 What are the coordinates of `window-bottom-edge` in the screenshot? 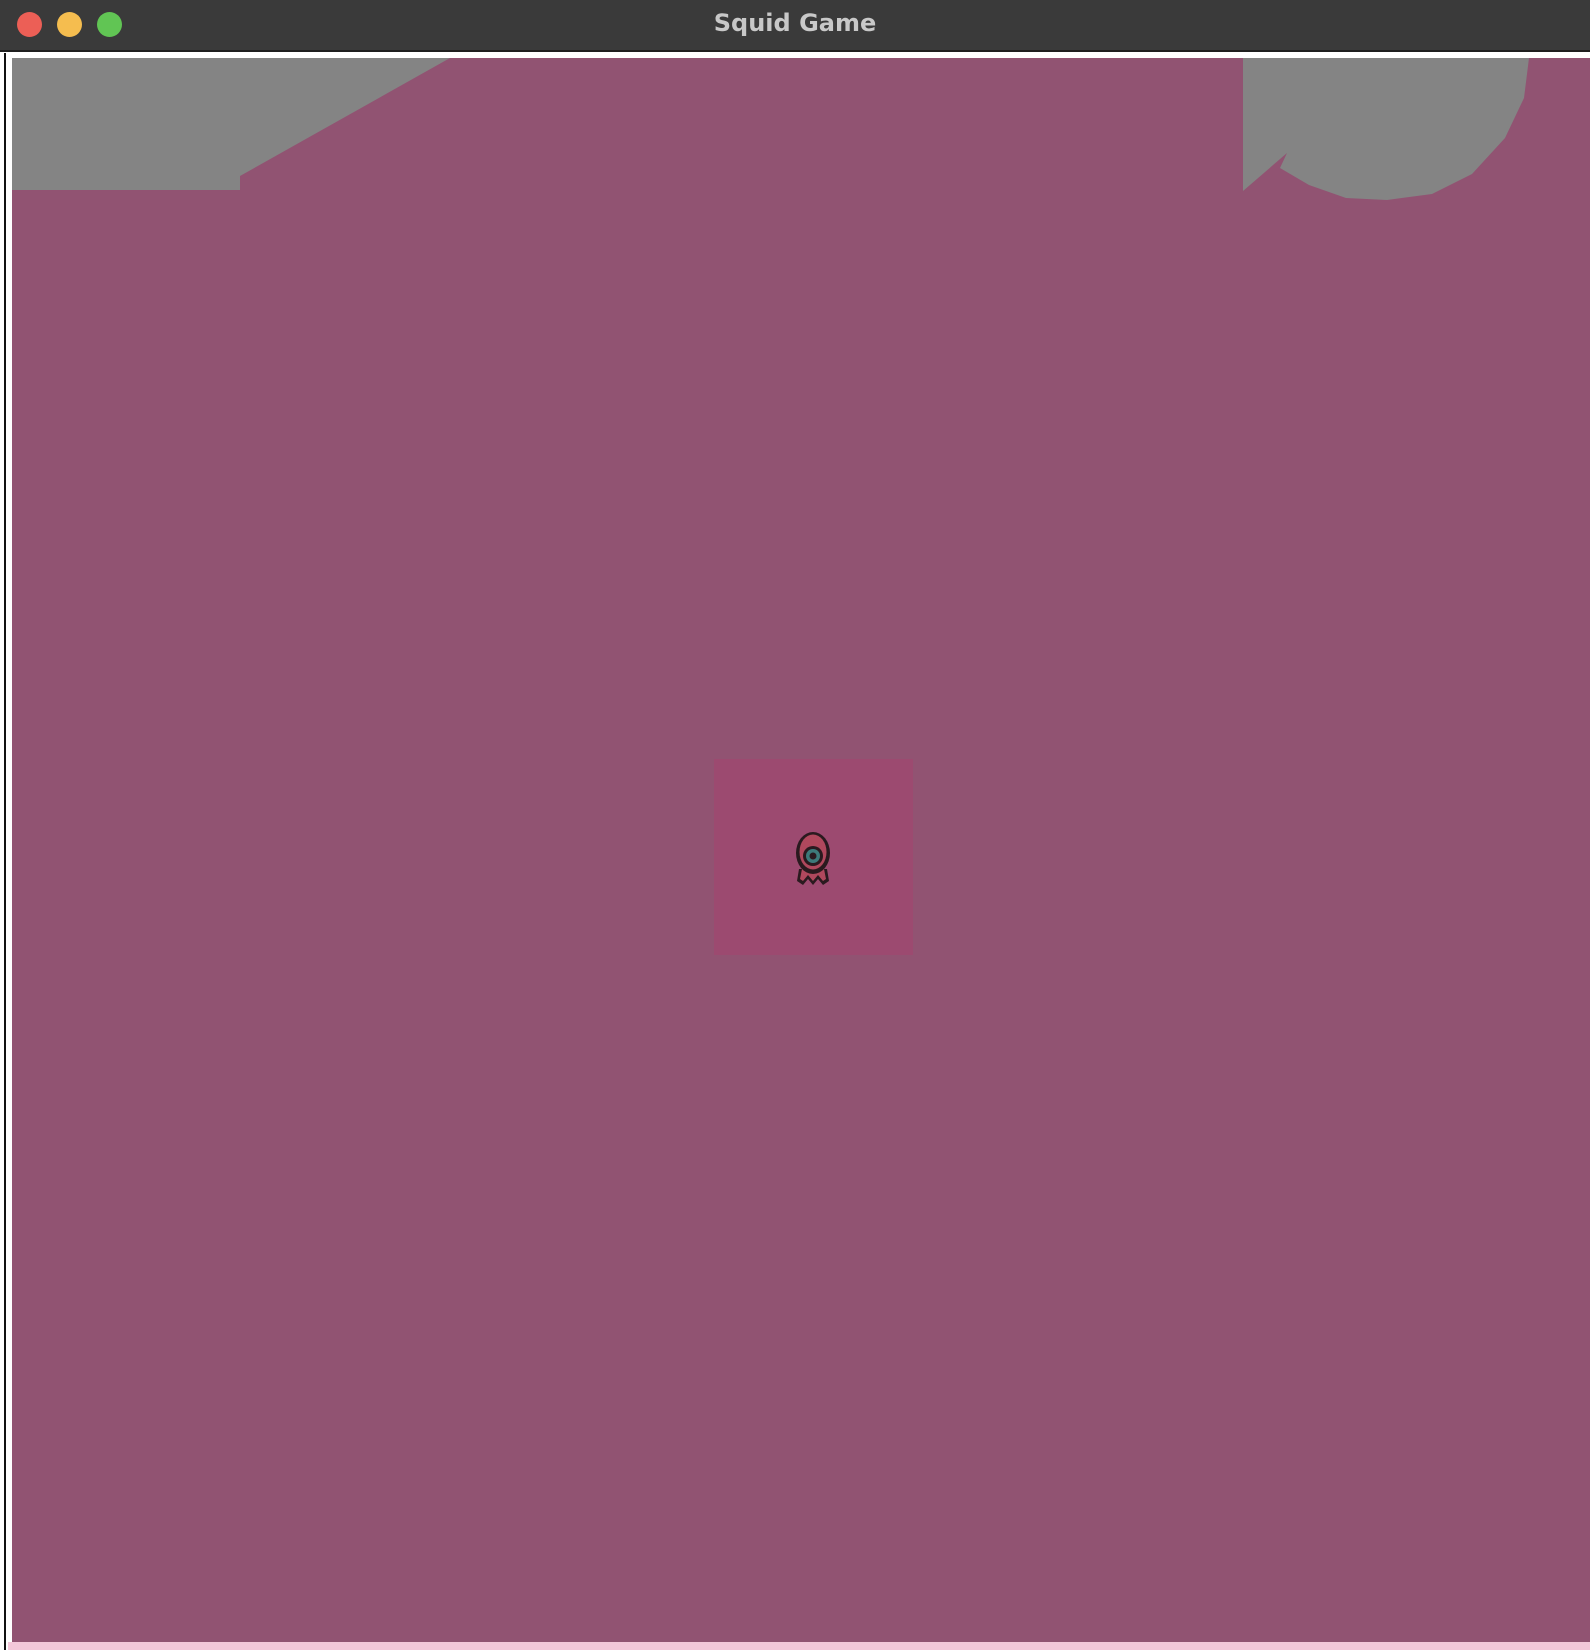 It's located at (799, 1646).